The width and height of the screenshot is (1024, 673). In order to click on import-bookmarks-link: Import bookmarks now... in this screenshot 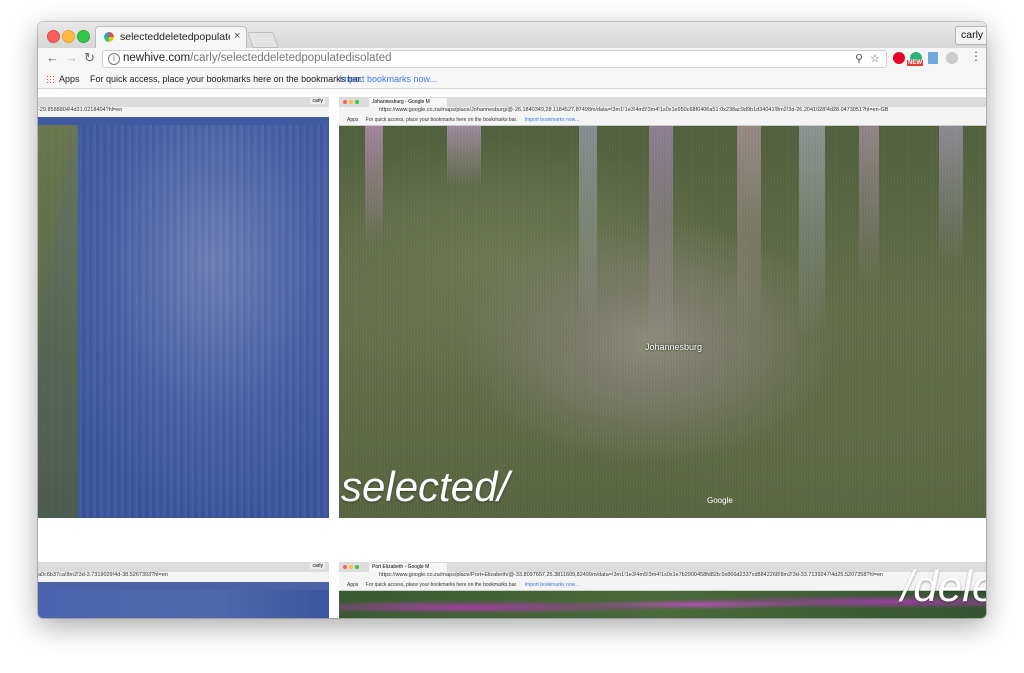, I will do `click(388, 79)`.